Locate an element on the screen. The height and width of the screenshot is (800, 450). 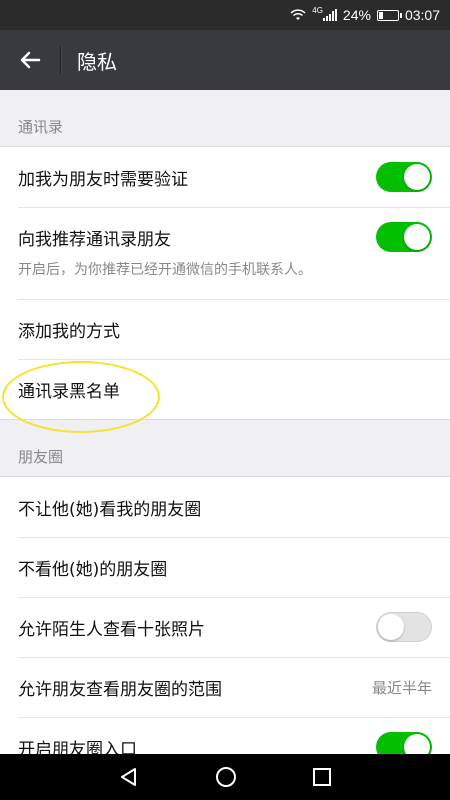
wifi-icon is located at coordinates (298, 15).